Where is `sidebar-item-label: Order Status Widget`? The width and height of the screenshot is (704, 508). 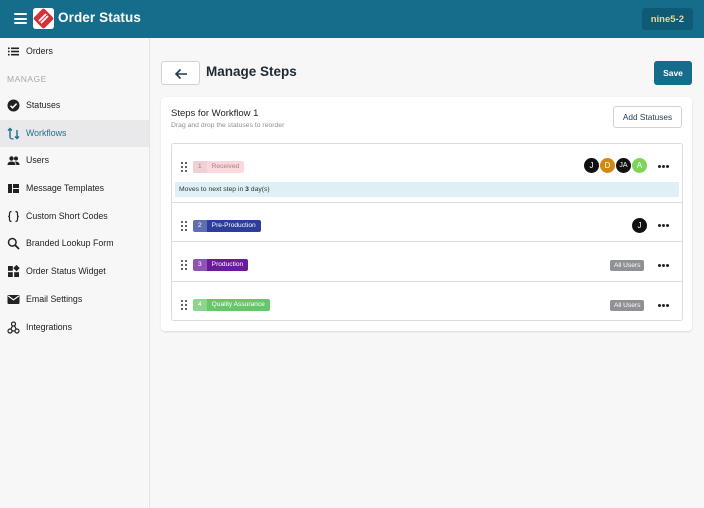
sidebar-item-label: Order Status Widget is located at coordinates (66, 271).